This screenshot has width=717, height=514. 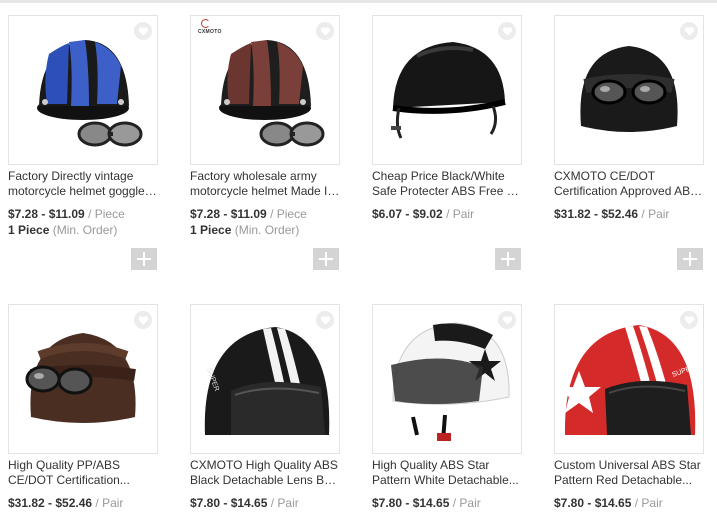 I want to click on price-range: $6.07 - $9.02, so click(x=407, y=214).